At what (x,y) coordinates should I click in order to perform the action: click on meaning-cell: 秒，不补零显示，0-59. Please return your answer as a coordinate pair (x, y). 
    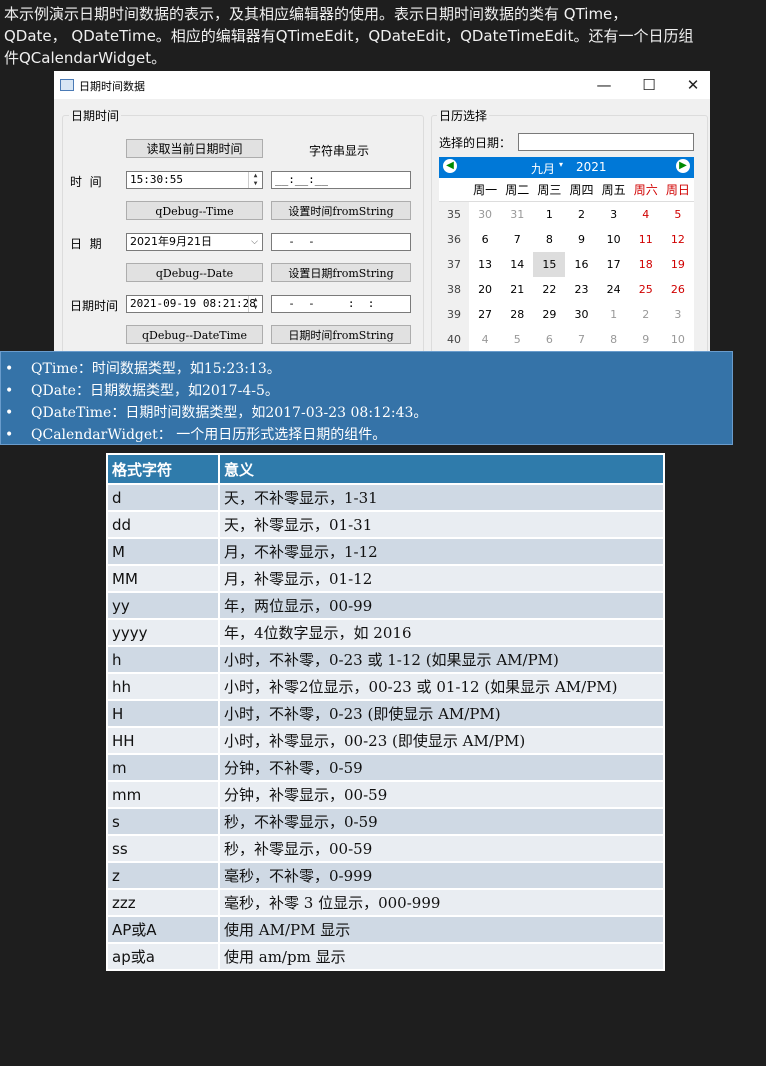
    Looking at the image, I should click on (441, 821).